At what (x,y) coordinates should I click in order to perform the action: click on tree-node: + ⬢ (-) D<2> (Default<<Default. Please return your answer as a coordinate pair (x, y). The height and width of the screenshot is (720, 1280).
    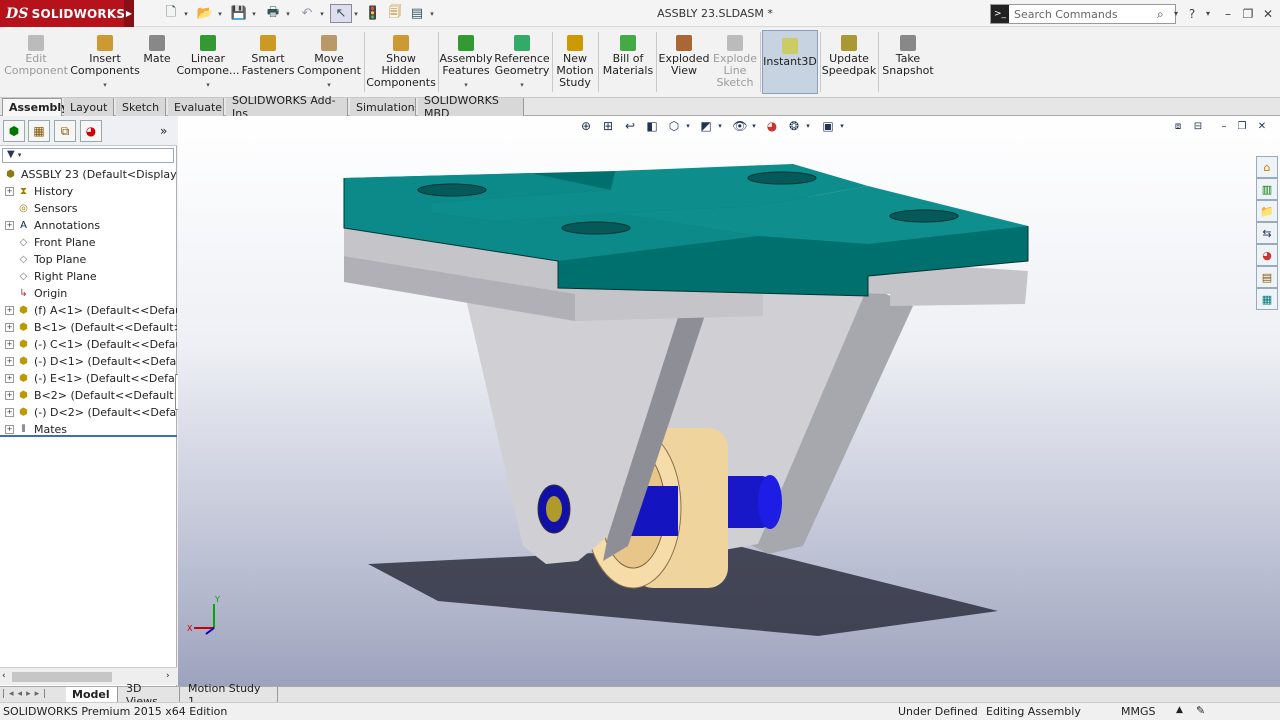
    Looking at the image, I should click on (88, 412).